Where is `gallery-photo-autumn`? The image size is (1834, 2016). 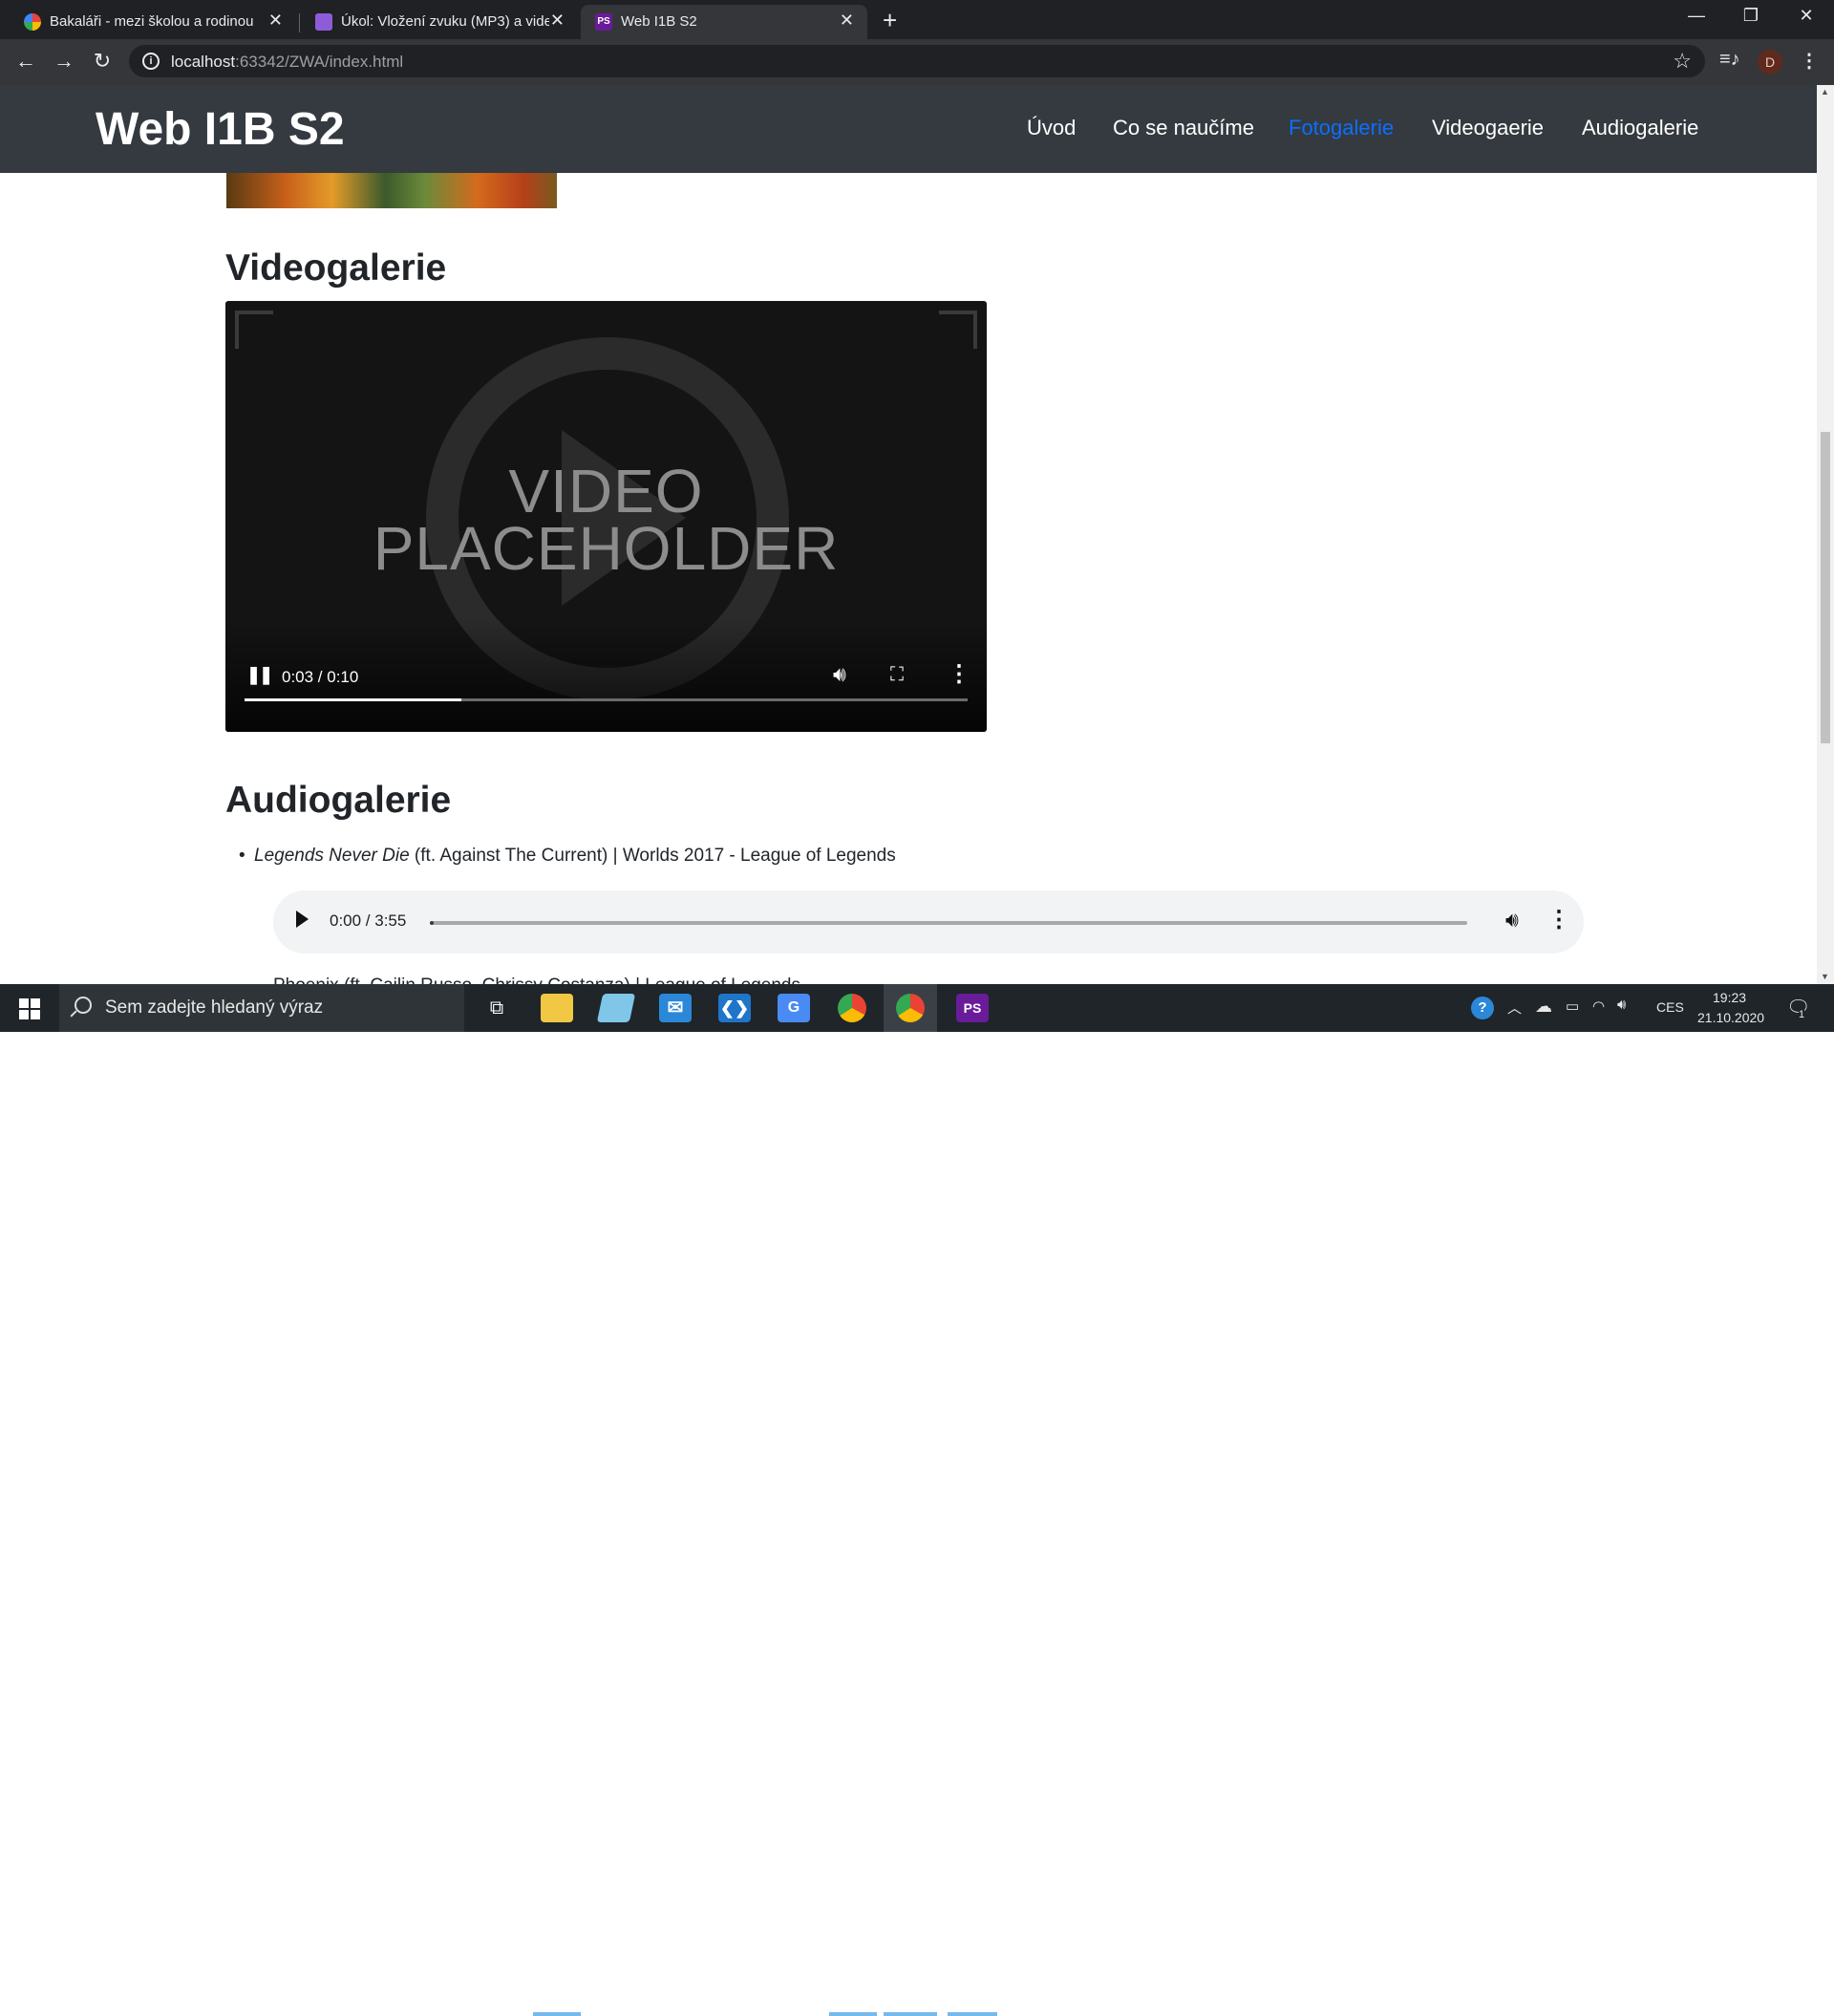 gallery-photo-autumn is located at coordinates (391, 190).